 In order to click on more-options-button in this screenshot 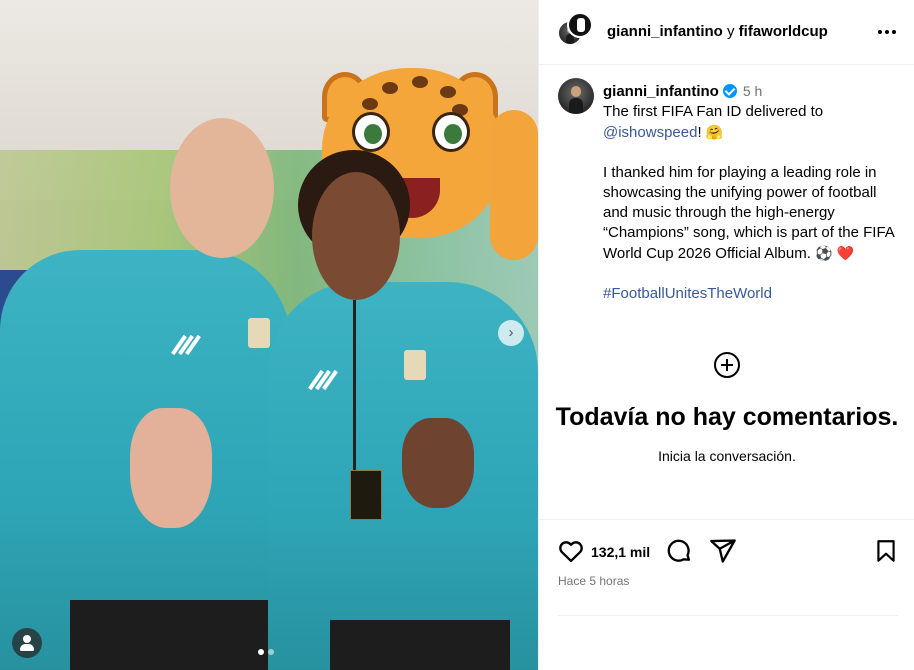, I will do `click(887, 32)`.